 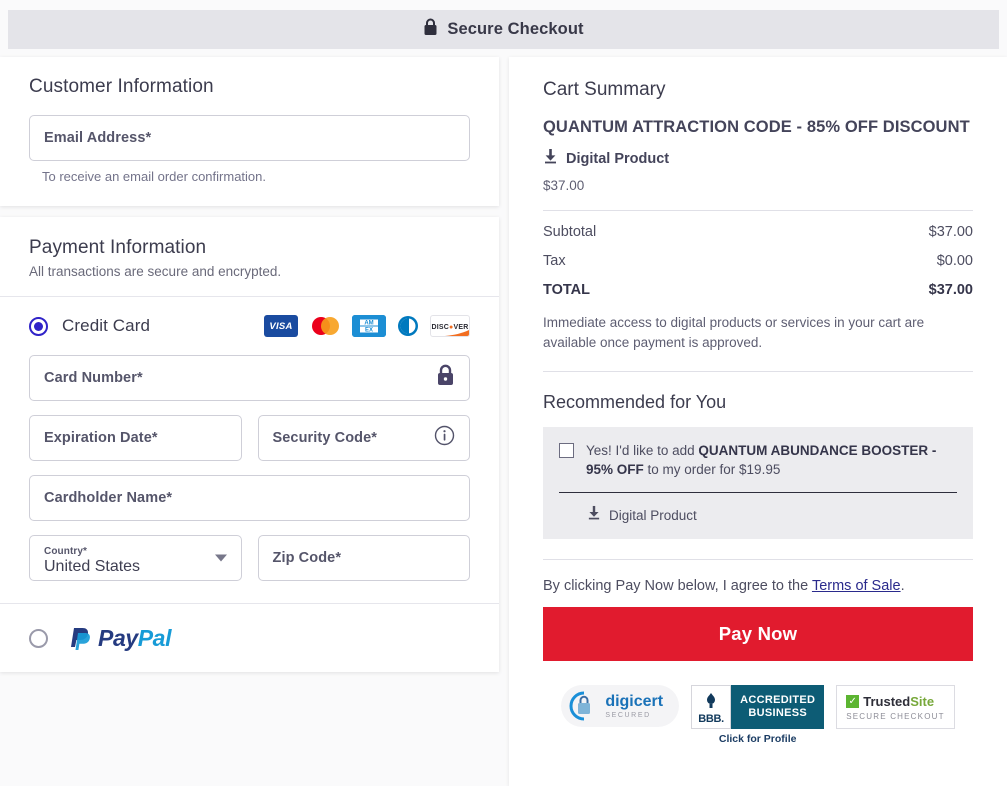 What do you see at coordinates (604, 89) in the screenshot?
I see `cart-summary-title: Cart Summary` at bounding box center [604, 89].